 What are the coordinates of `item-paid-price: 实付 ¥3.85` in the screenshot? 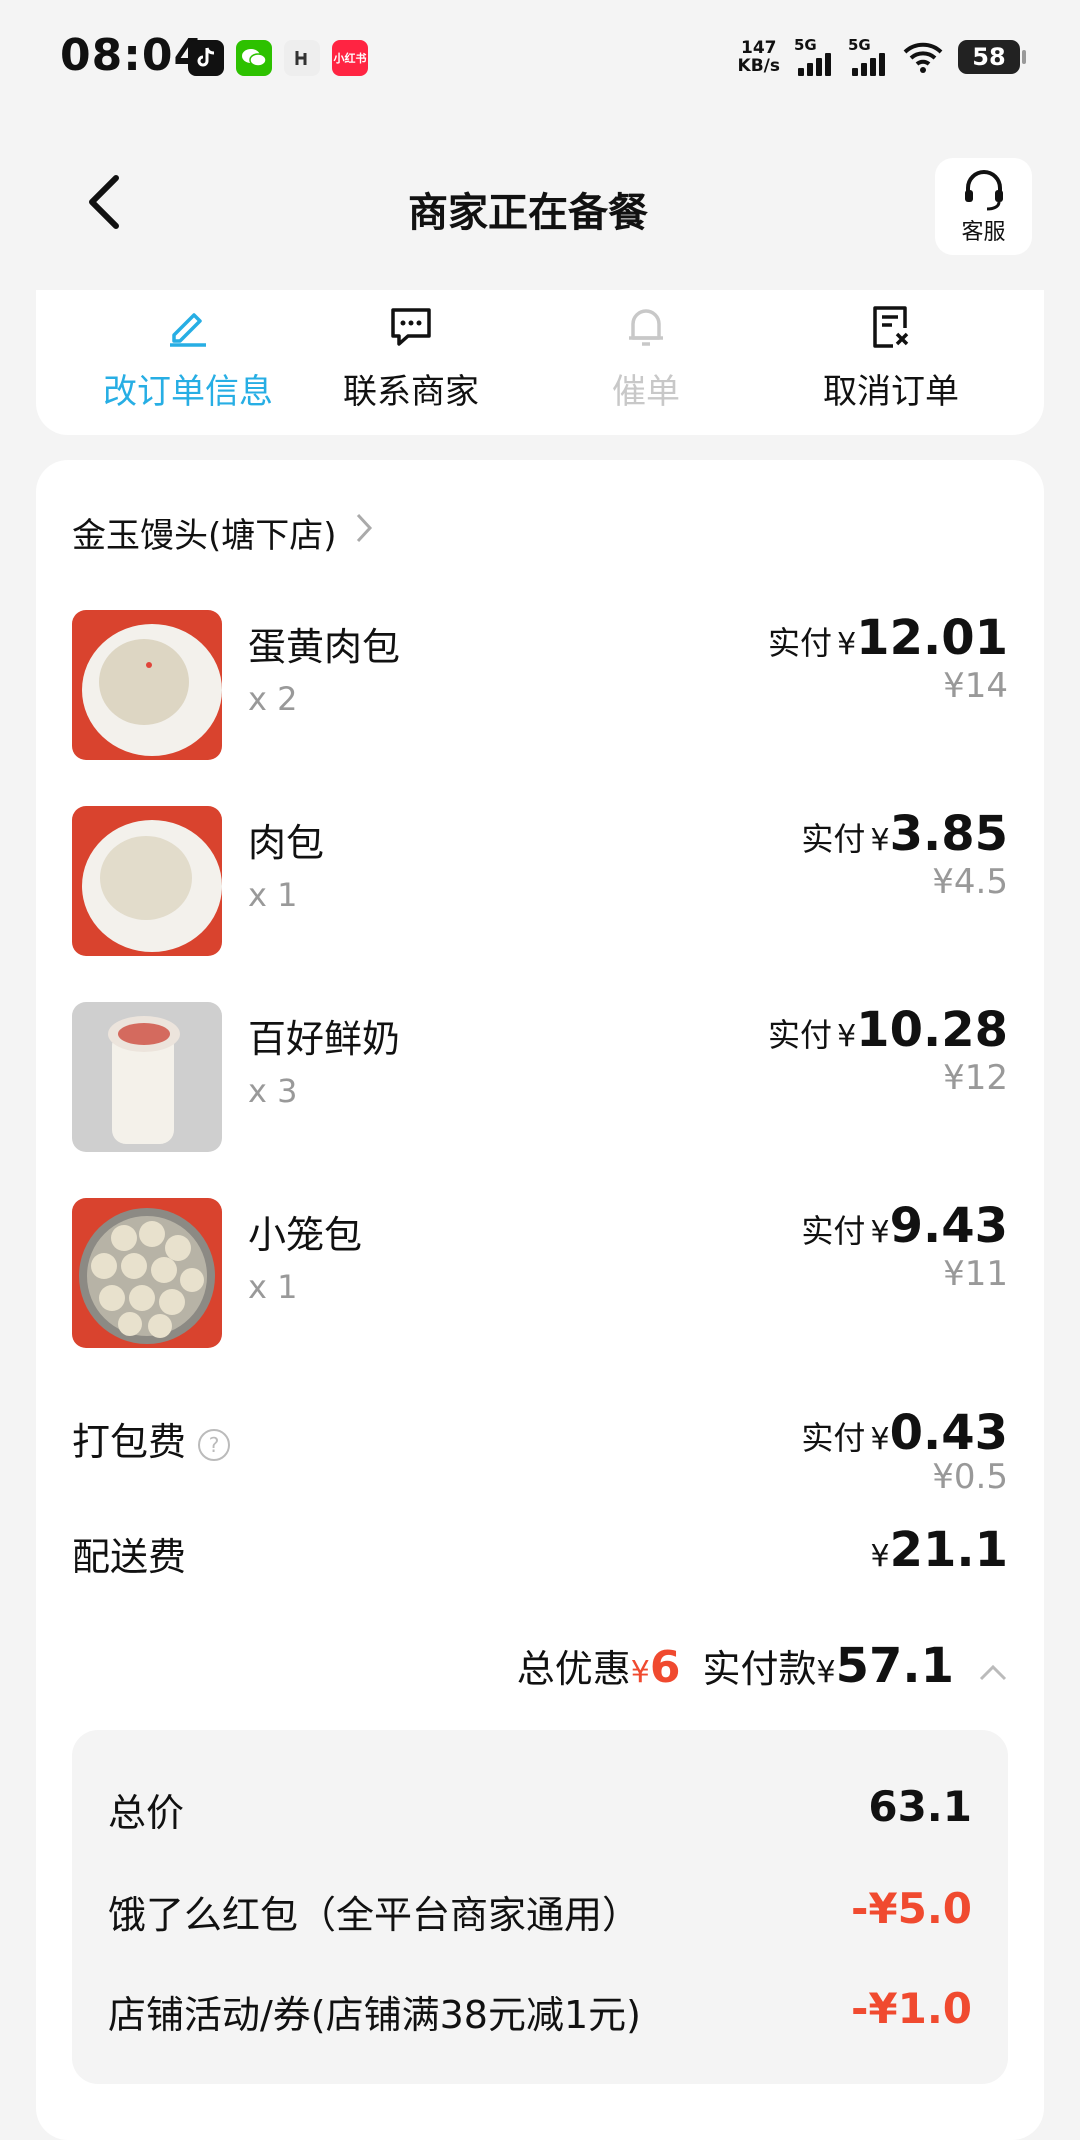 It's located at (904, 834).